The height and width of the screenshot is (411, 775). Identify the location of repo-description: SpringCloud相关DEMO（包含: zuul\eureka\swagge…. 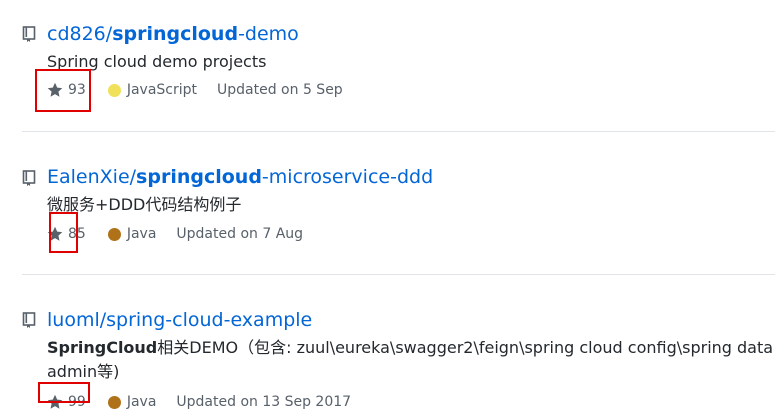
(411, 348).